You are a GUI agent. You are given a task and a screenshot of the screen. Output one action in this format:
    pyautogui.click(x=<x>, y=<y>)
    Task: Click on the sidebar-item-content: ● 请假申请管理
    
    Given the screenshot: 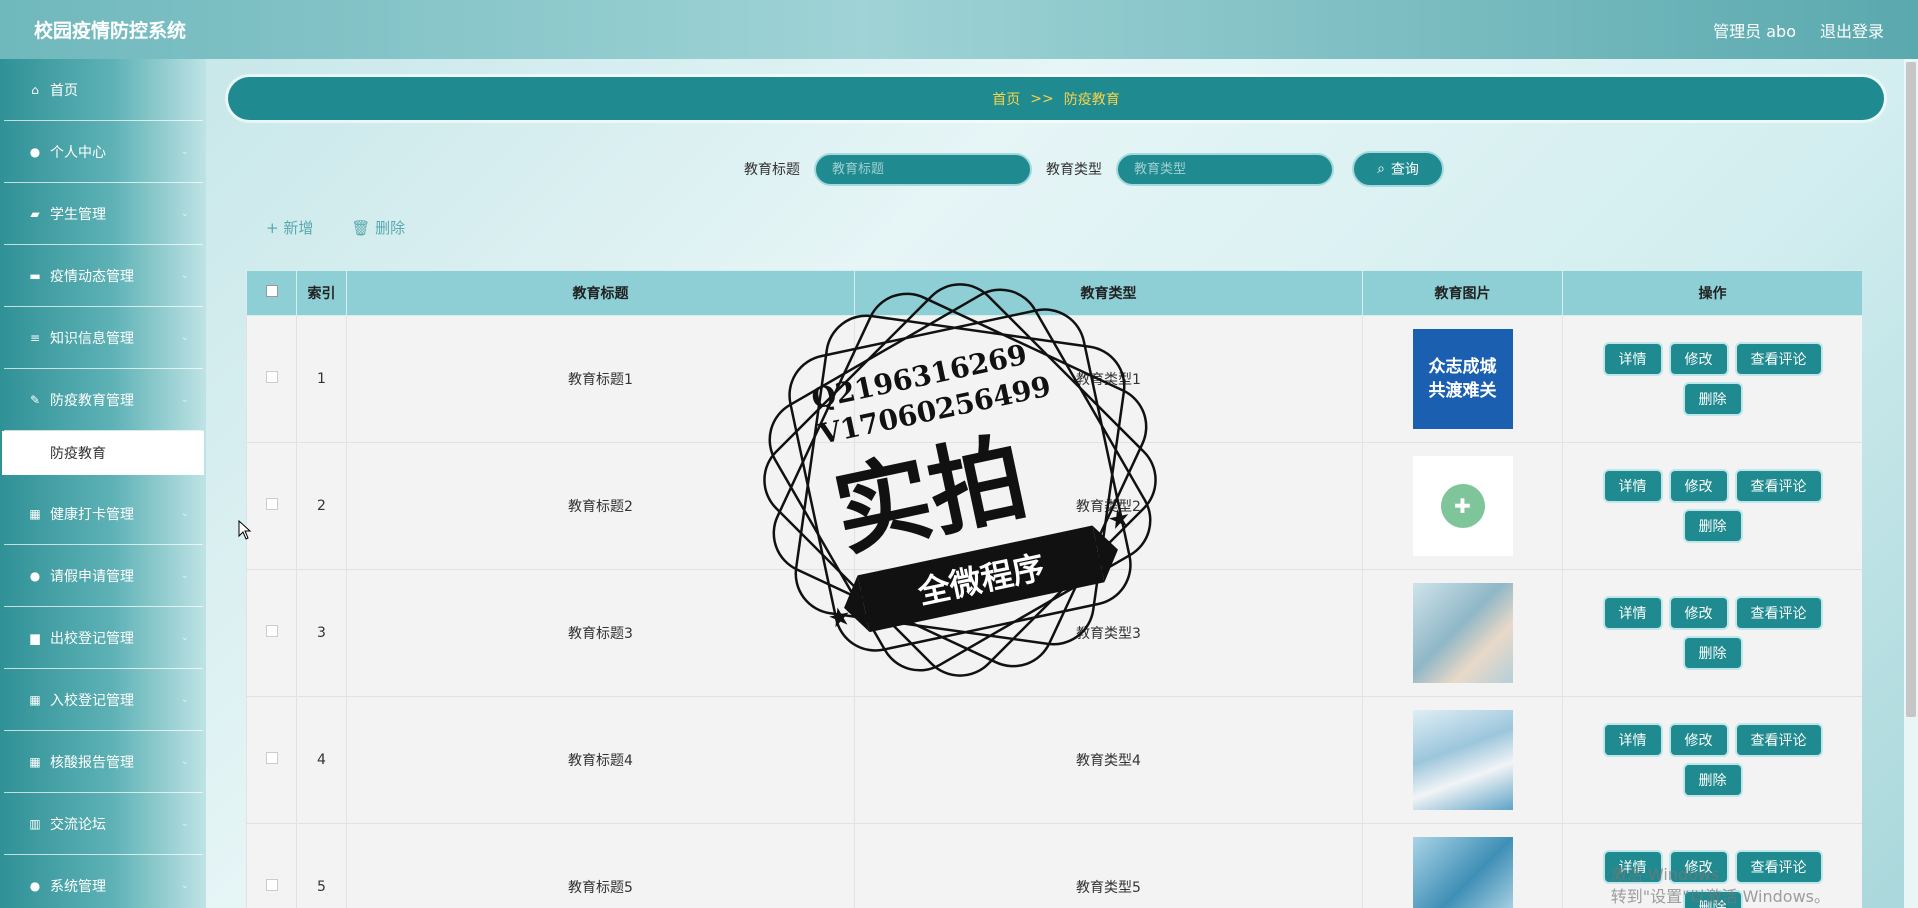 What is the action you would take?
    pyautogui.click(x=81, y=576)
    